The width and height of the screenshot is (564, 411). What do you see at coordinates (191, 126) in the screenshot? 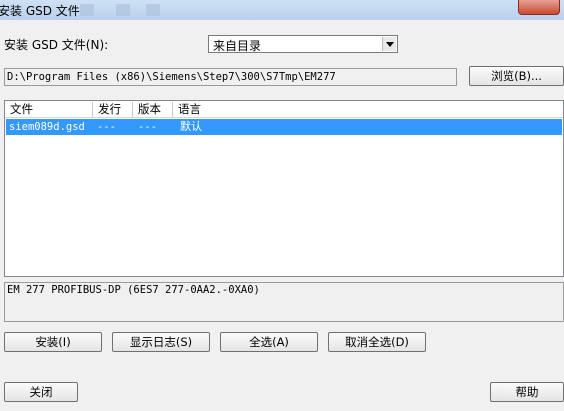
I see `row-language: 默认` at bounding box center [191, 126].